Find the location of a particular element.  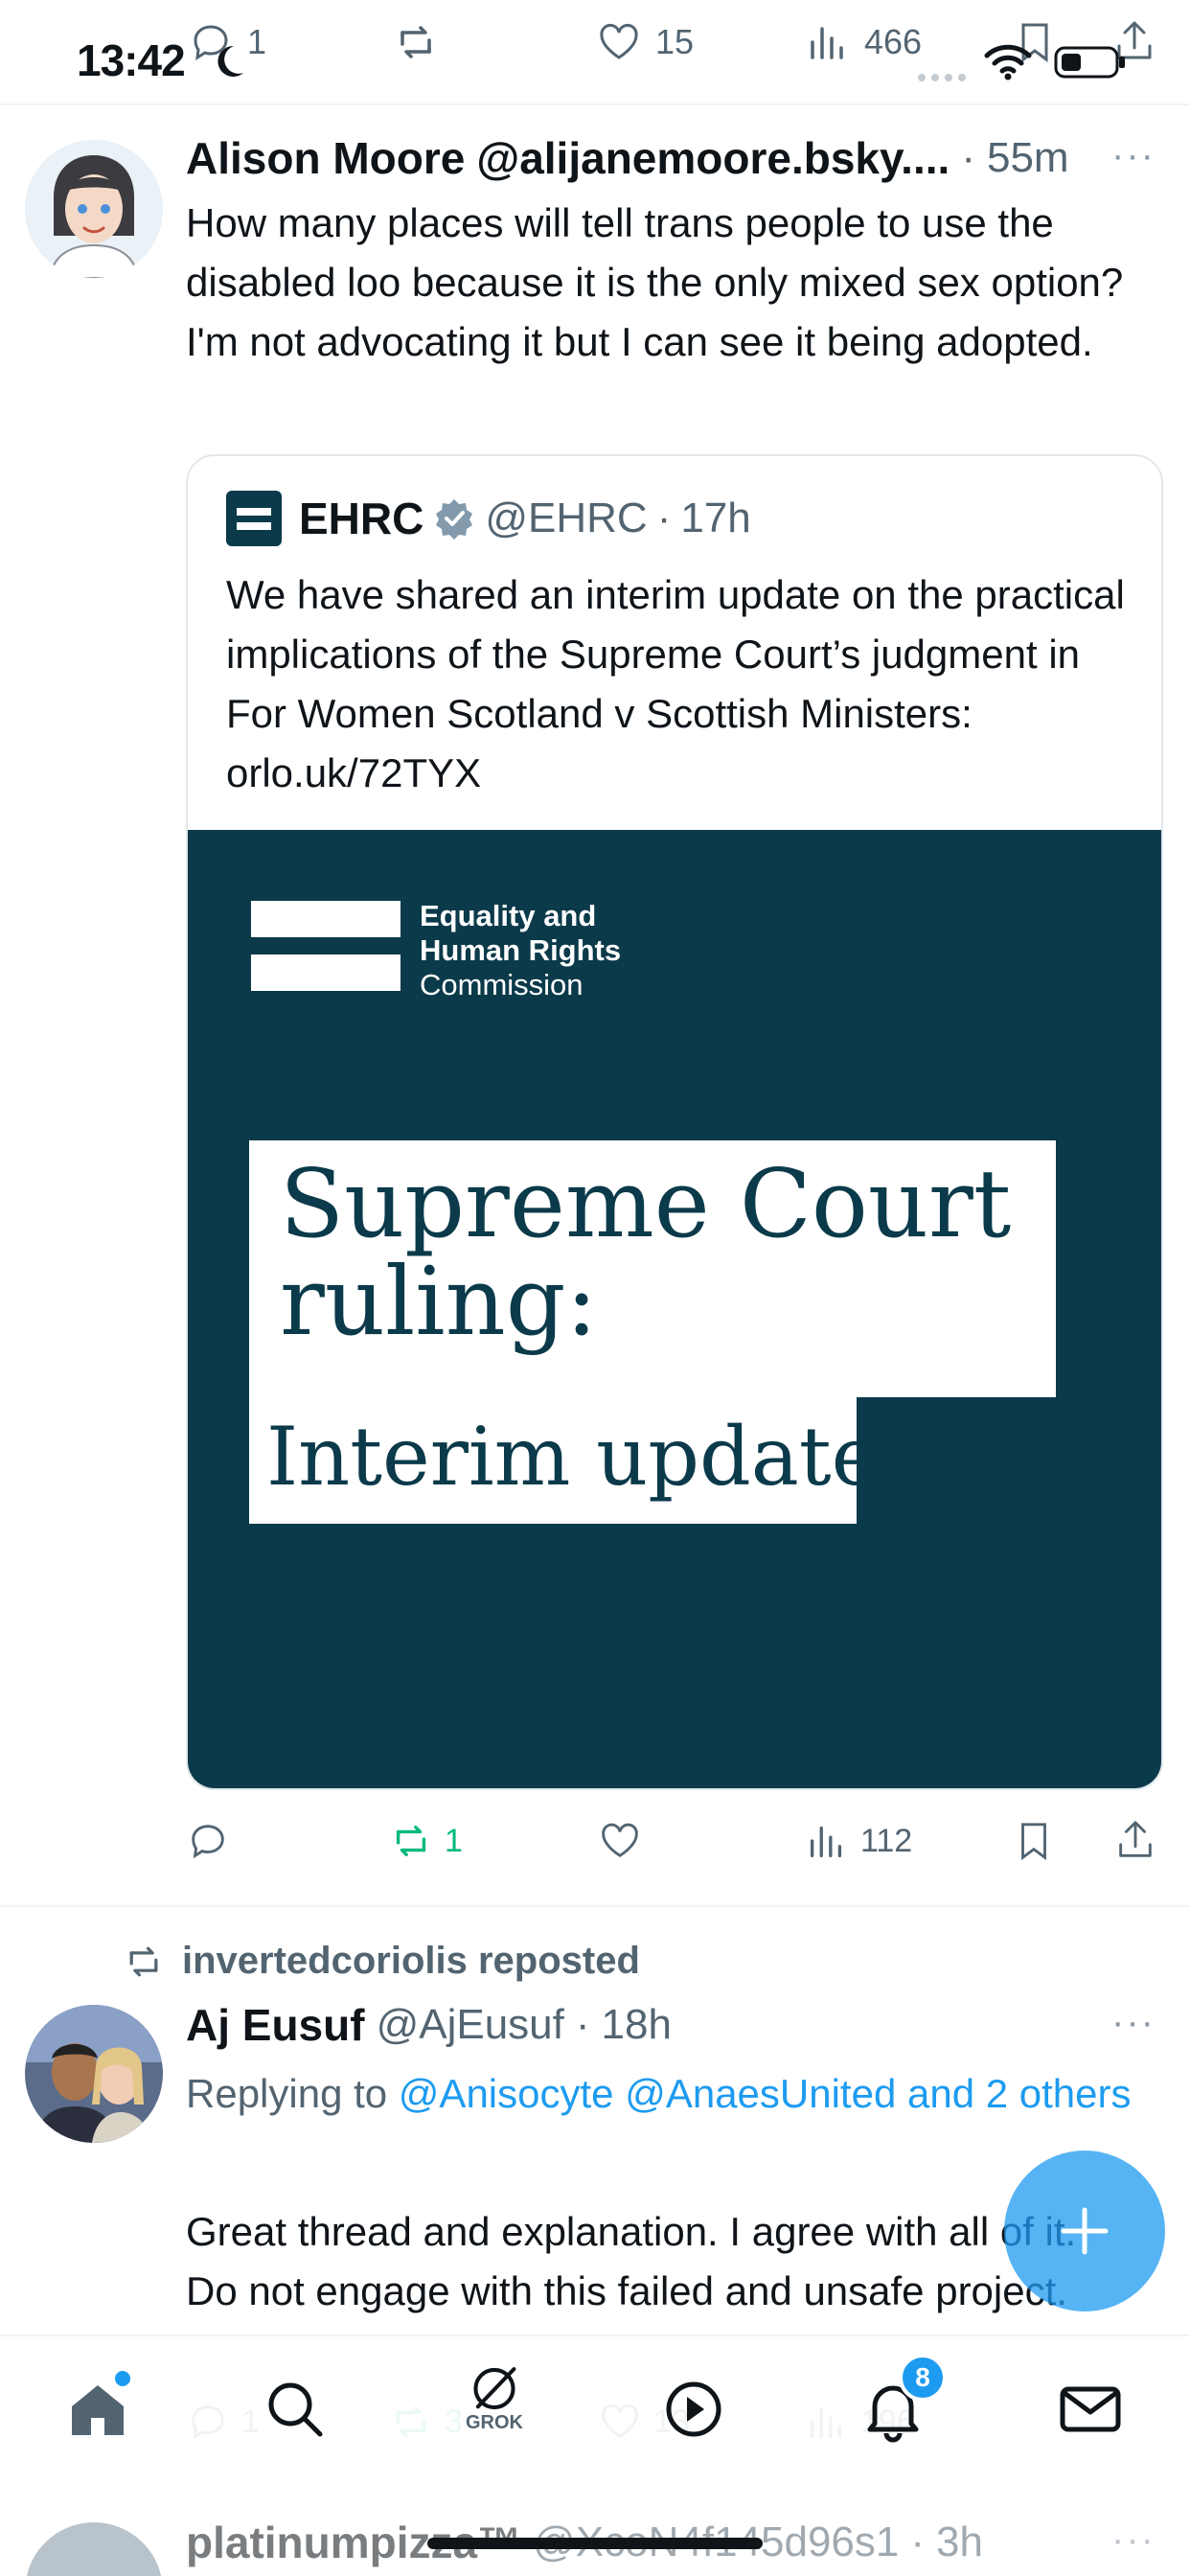

plus-icon is located at coordinates (1085, 2231).